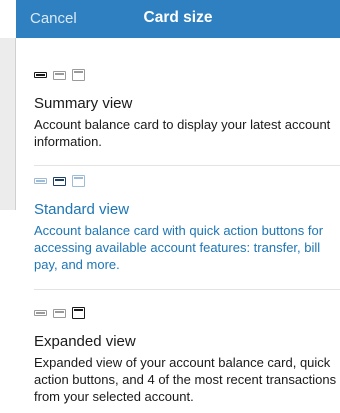 The width and height of the screenshot is (340, 413). I want to click on page-title: Card size, so click(178, 17).